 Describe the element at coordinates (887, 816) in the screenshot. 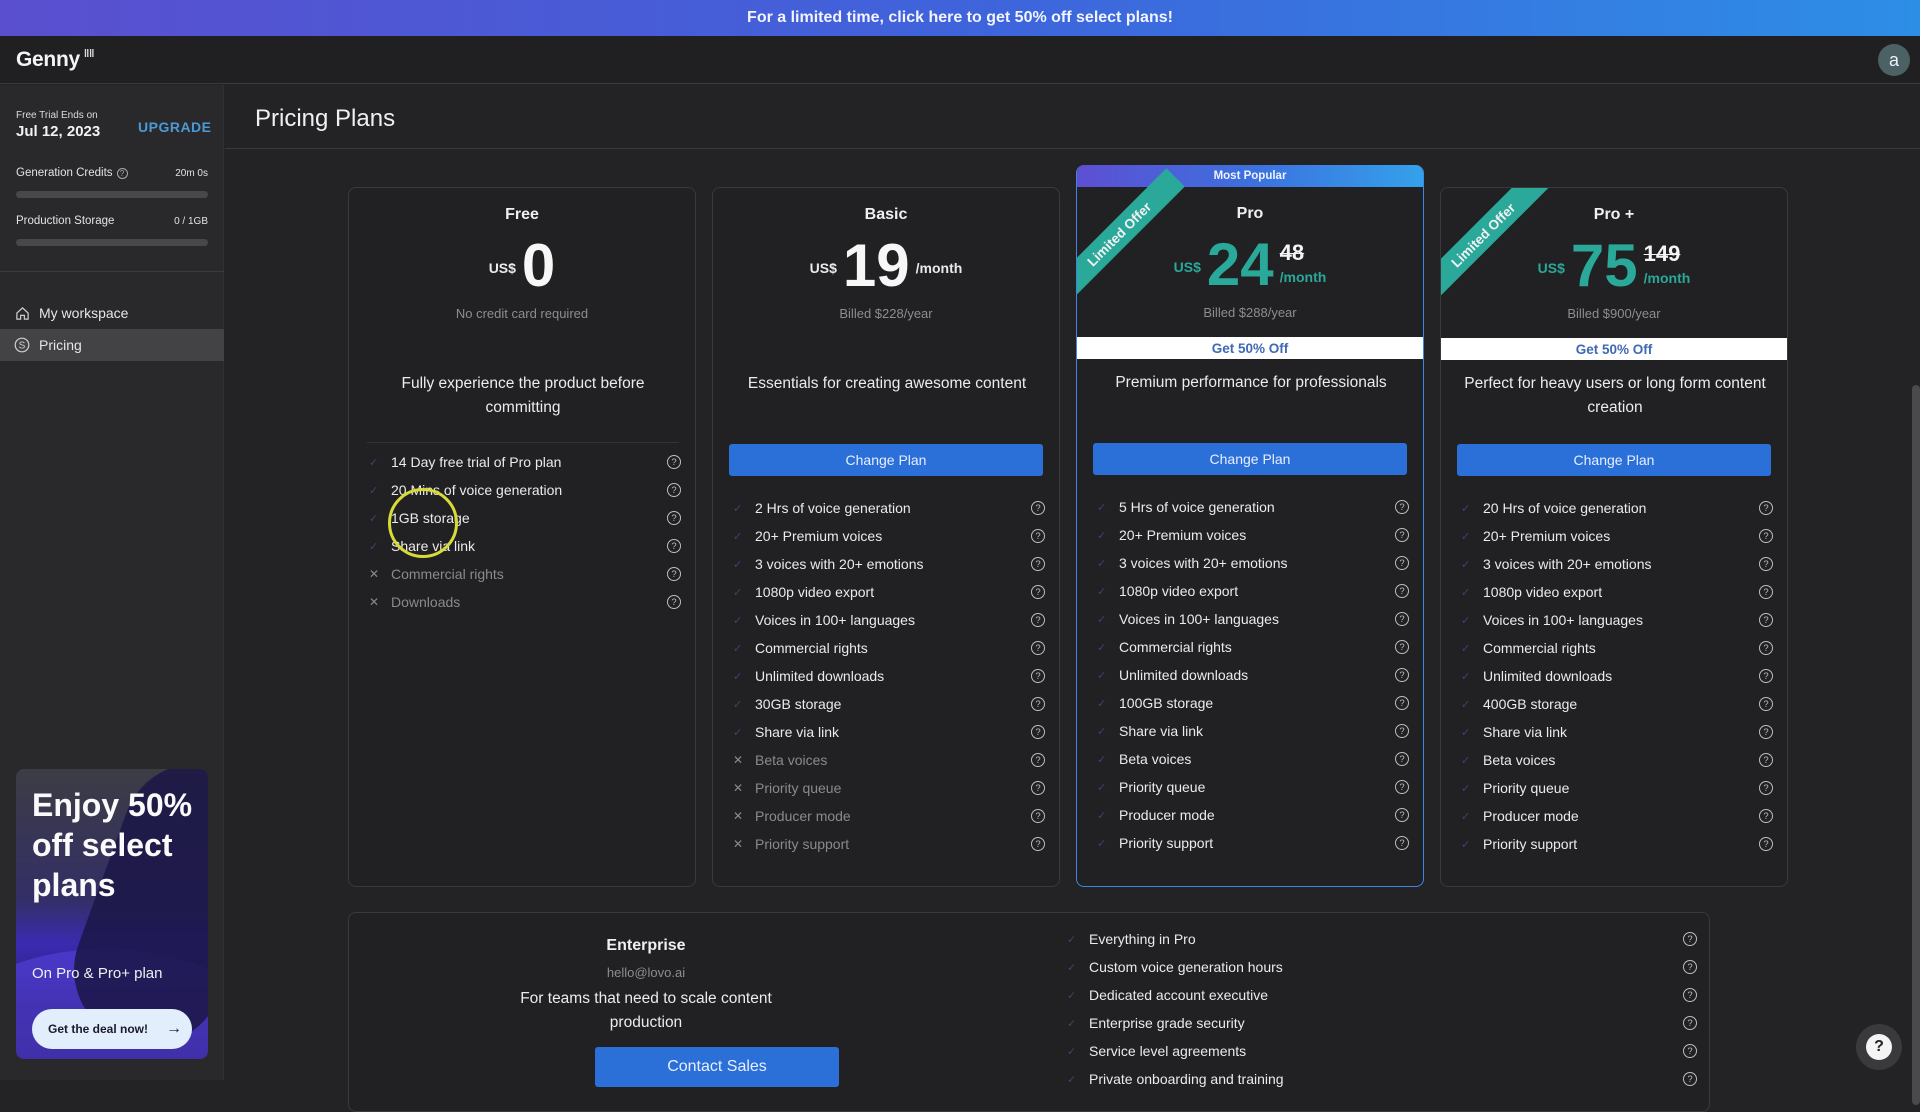

I see `feature-item: ✕ Producer mode?` at that location.